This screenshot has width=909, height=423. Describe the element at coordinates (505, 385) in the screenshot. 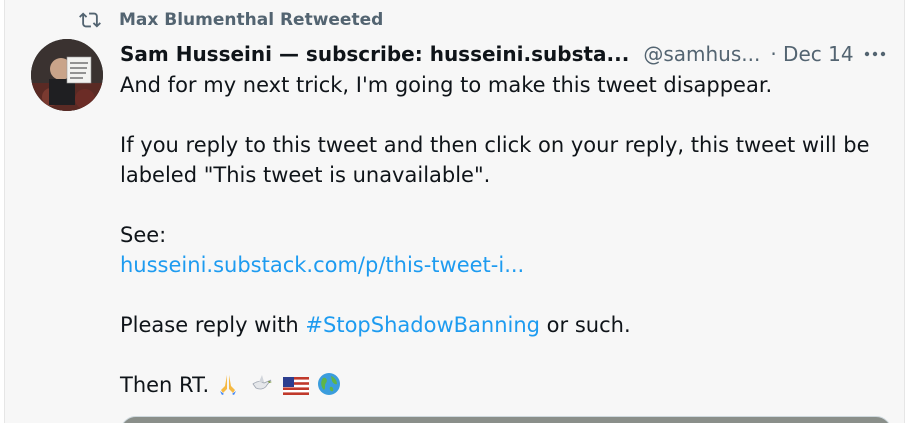

I see `final-line: Then RT.` at that location.